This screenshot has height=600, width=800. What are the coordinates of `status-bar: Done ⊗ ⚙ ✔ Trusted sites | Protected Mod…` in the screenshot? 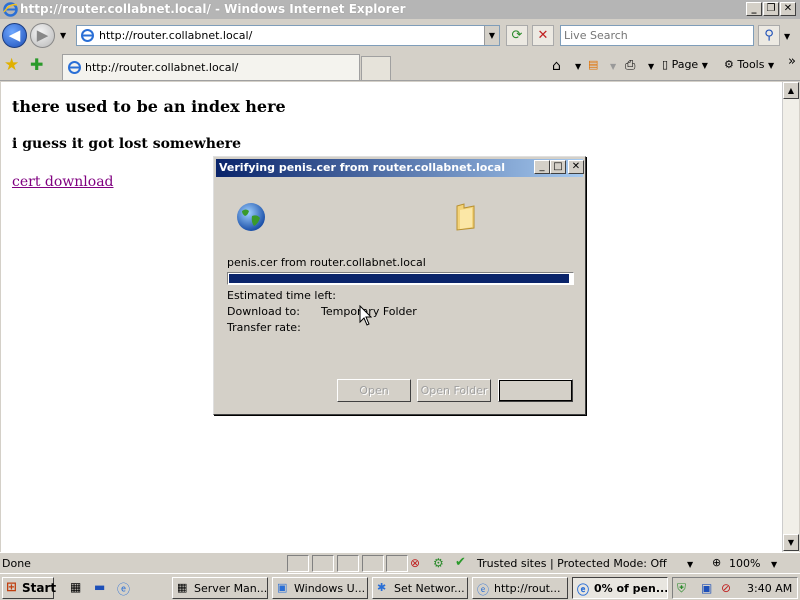 It's located at (400, 562).